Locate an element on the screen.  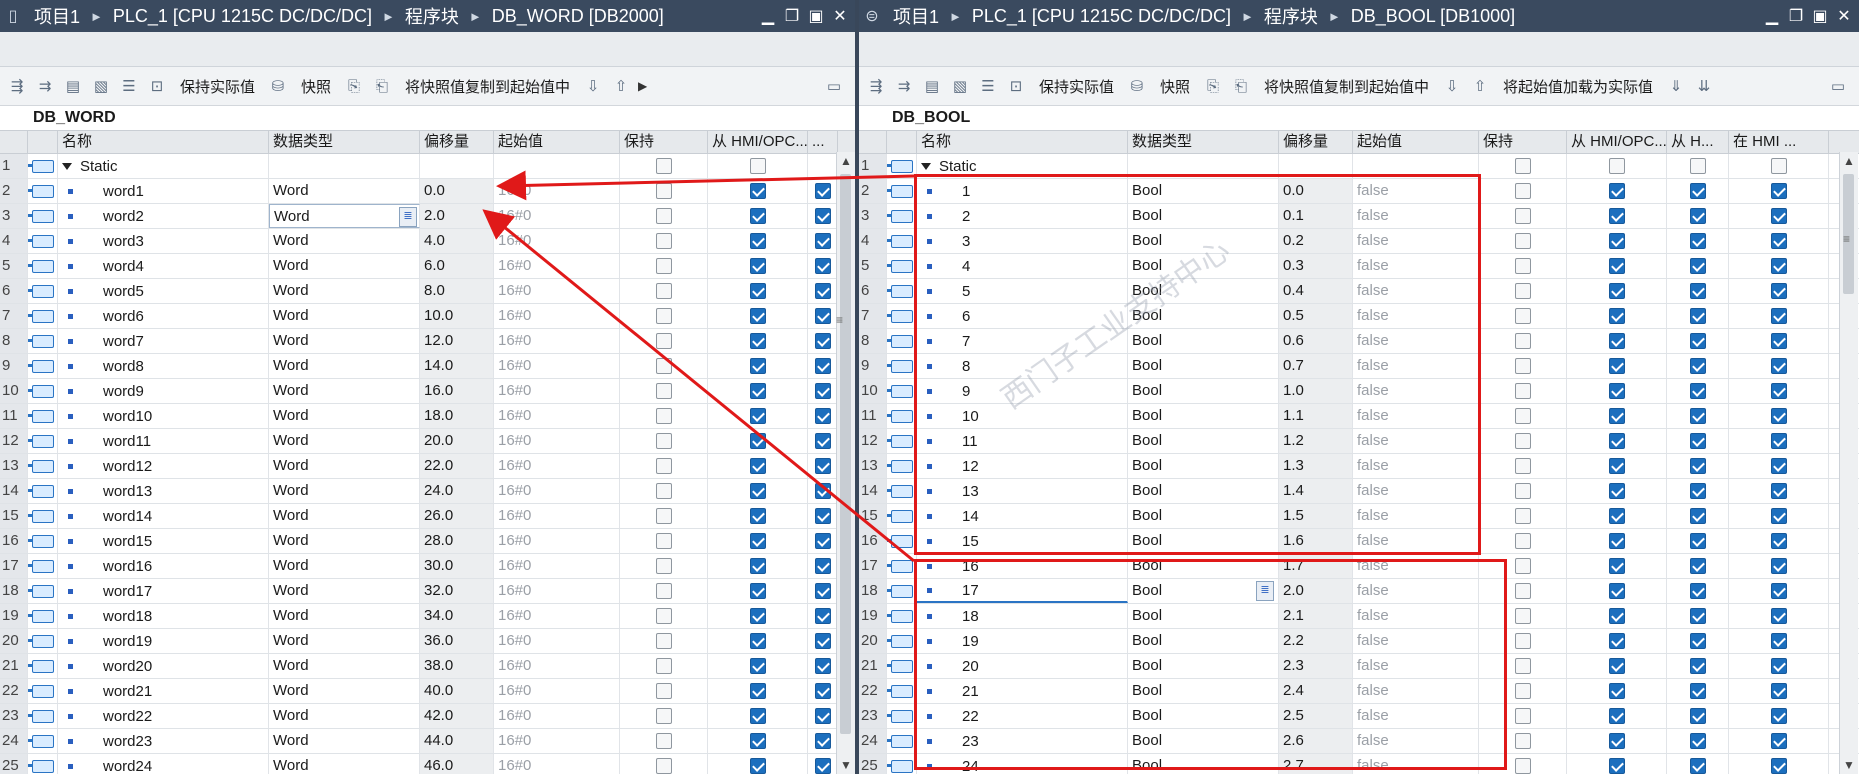
row-number: 11 is located at coordinates (873, 416).